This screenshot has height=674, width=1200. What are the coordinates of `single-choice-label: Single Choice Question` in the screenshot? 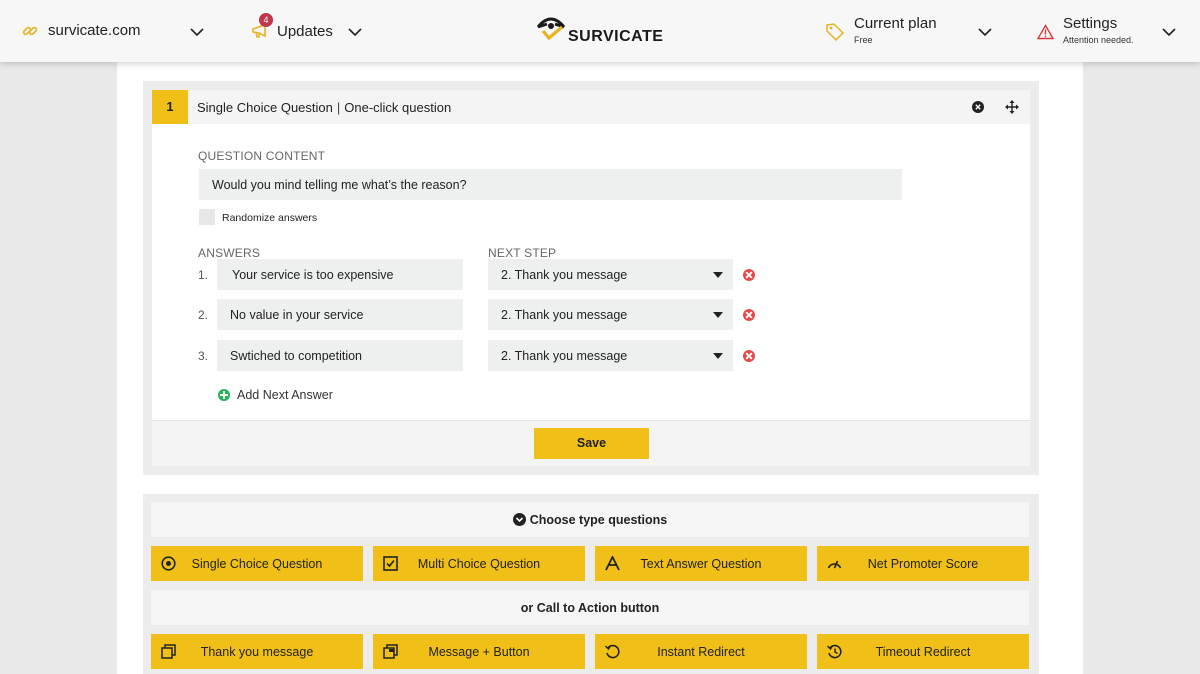 It's located at (257, 563).